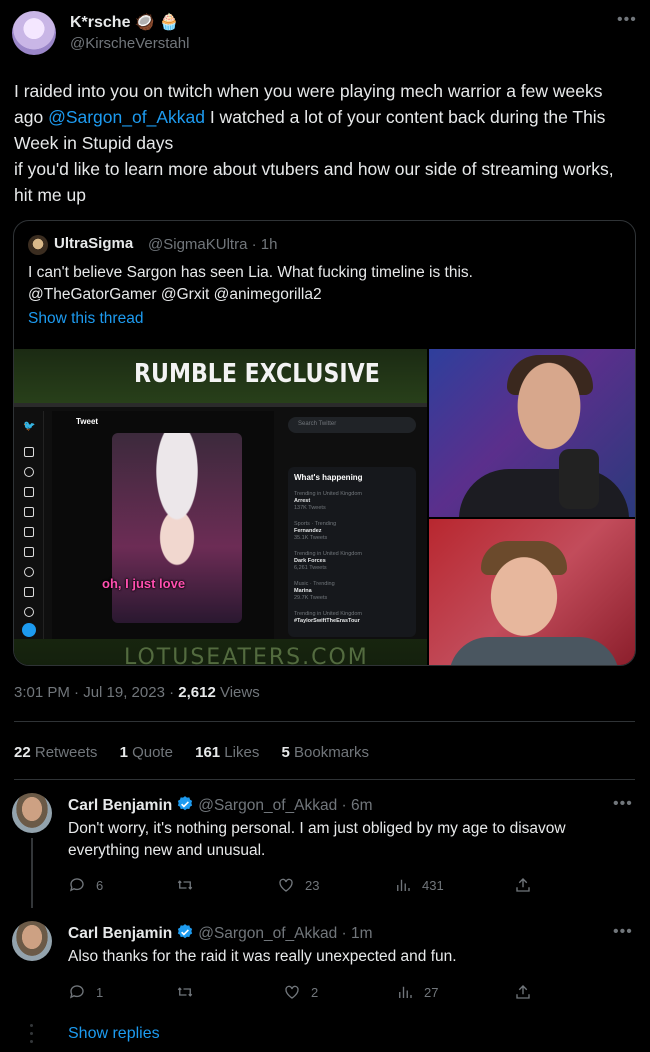  Describe the element at coordinates (29, 572) in the screenshot. I see `verified-icon` at that location.